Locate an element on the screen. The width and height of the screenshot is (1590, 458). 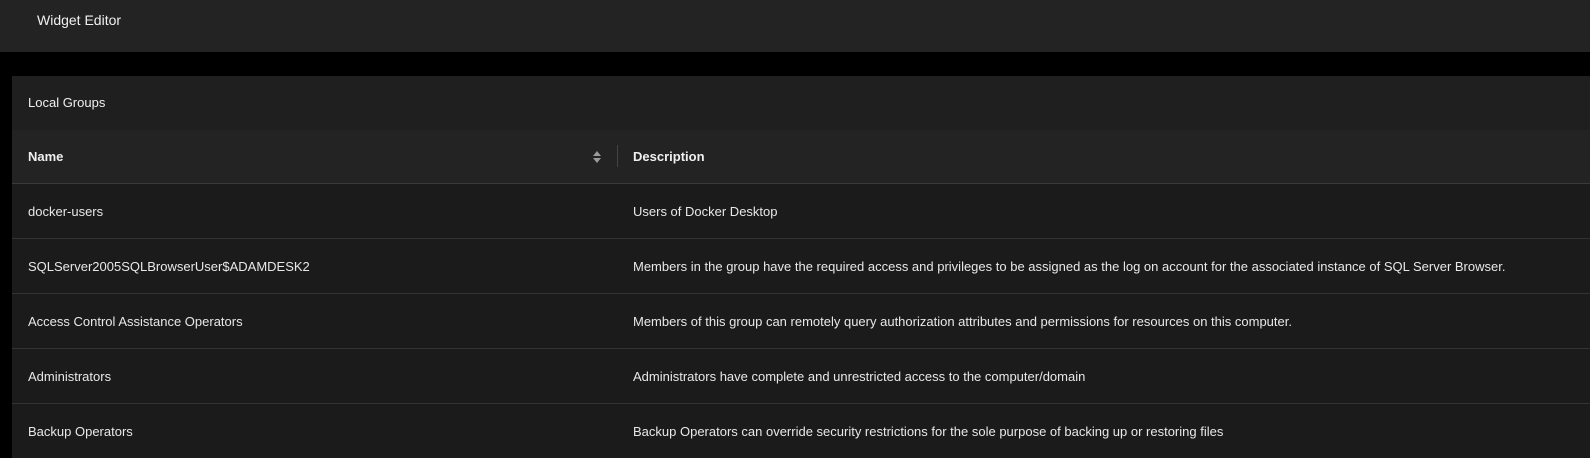
app-title: Widget Editor is located at coordinates (79, 20).